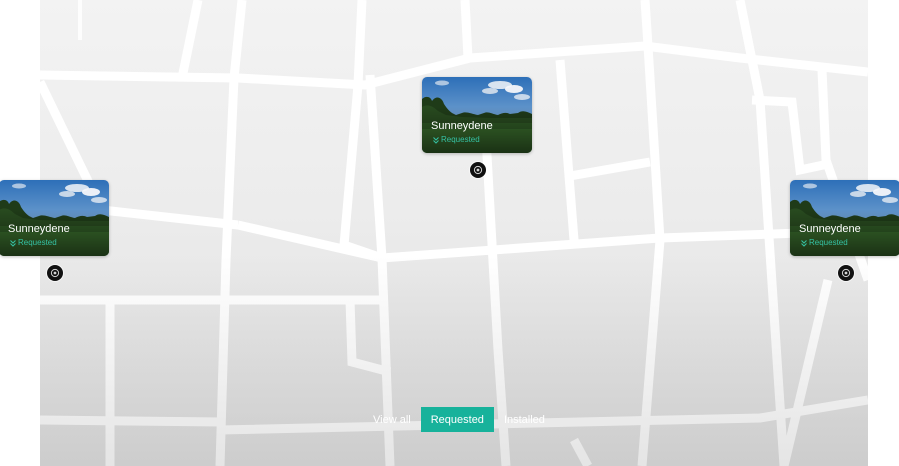 The image size is (899, 466). Describe the element at coordinates (392, 419) in the screenshot. I see `filter-view-all-button: View all` at that location.